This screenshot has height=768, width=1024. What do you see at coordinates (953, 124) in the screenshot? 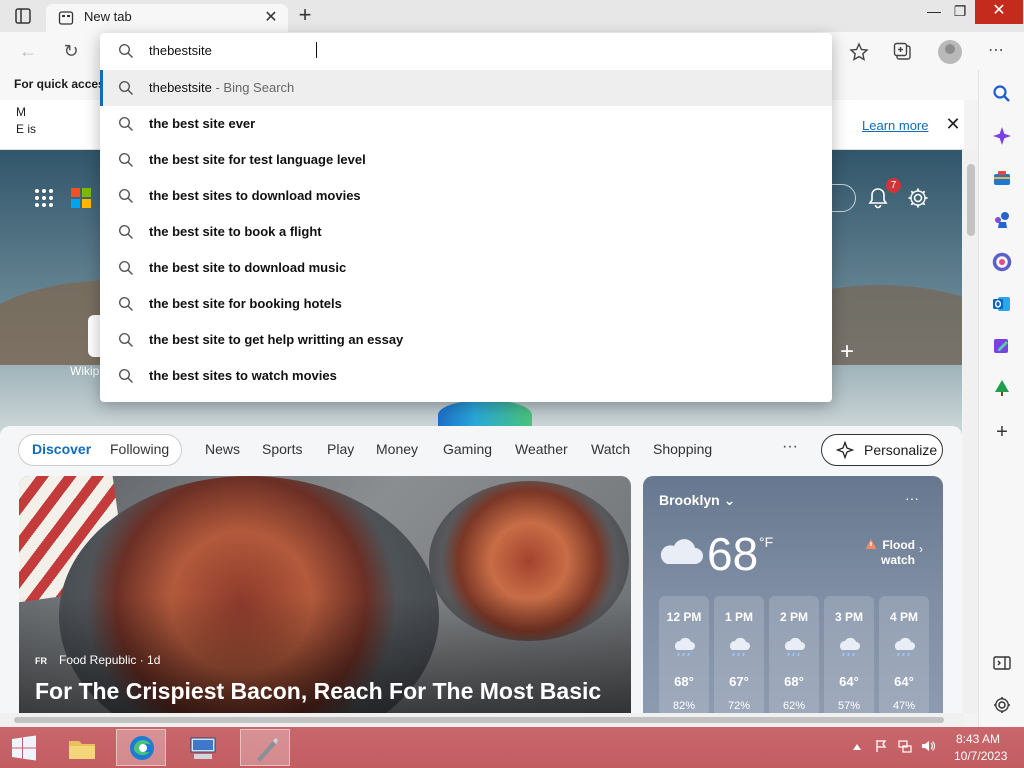
I see `info-bar-close-icon: ✕` at bounding box center [953, 124].